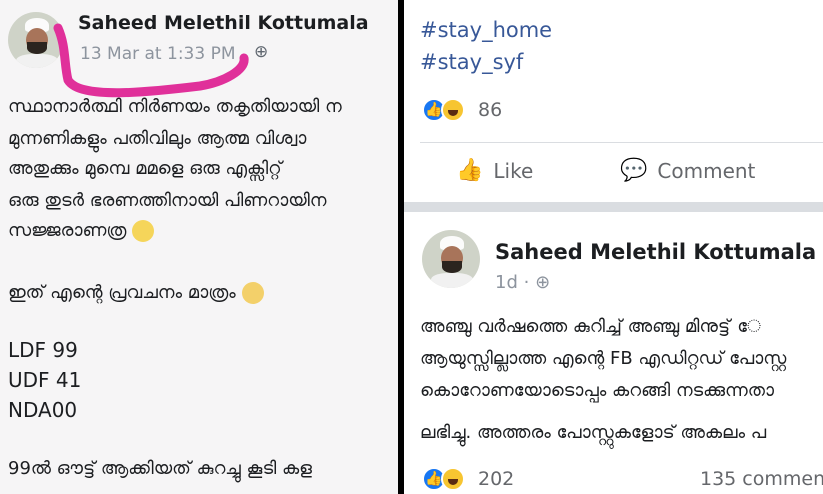 The image size is (823, 494). Describe the element at coordinates (591, 326) in the screenshot. I see `body-line-1: അഞ്ചു വർഷത്തെ കുറിച്ച് അഞ്ചു മിനുട്ട് േ` at that location.